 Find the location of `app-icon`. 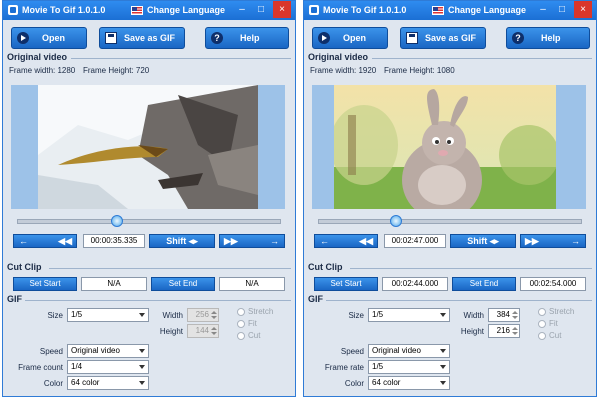

app-icon is located at coordinates (314, 10).